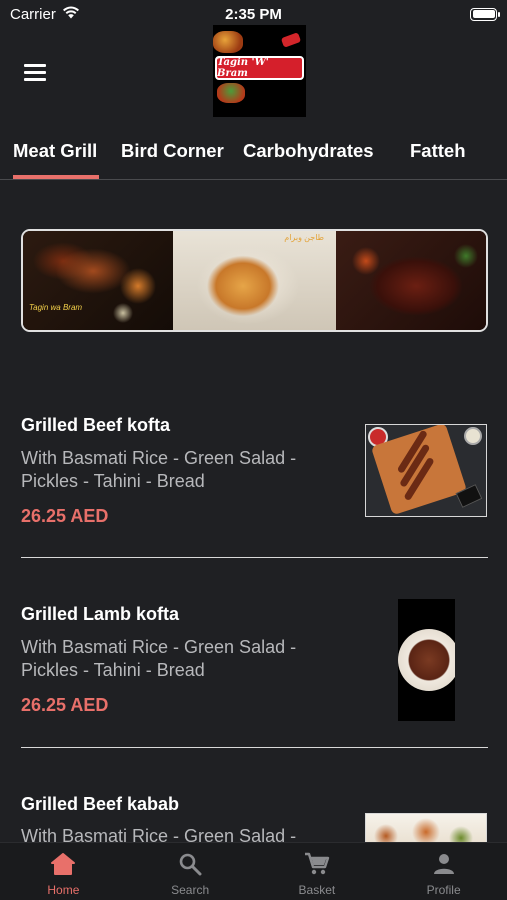 This screenshot has width=507, height=900. I want to click on item-name: Grilled Beef kabab, so click(100, 804).